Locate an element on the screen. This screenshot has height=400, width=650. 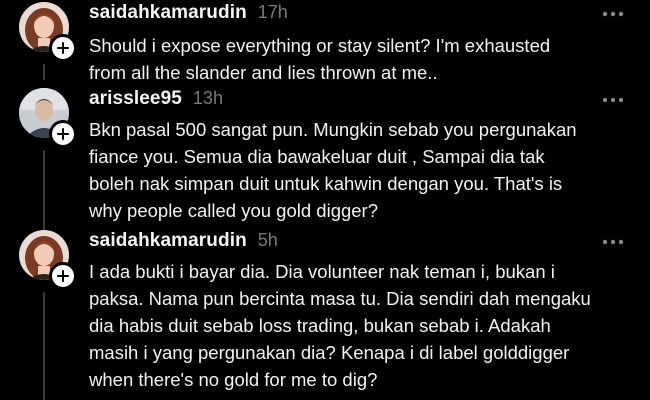
post-header: saidahkamarudin 17h is located at coordinates (188, 15).